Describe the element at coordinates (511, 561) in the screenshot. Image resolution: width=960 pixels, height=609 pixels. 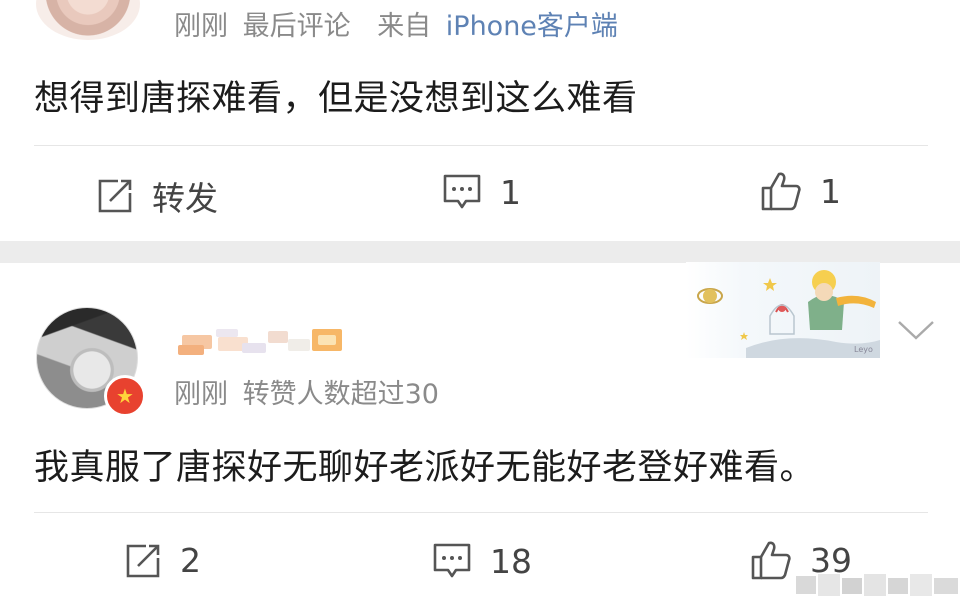
I see `comment-count: 18` at that location.